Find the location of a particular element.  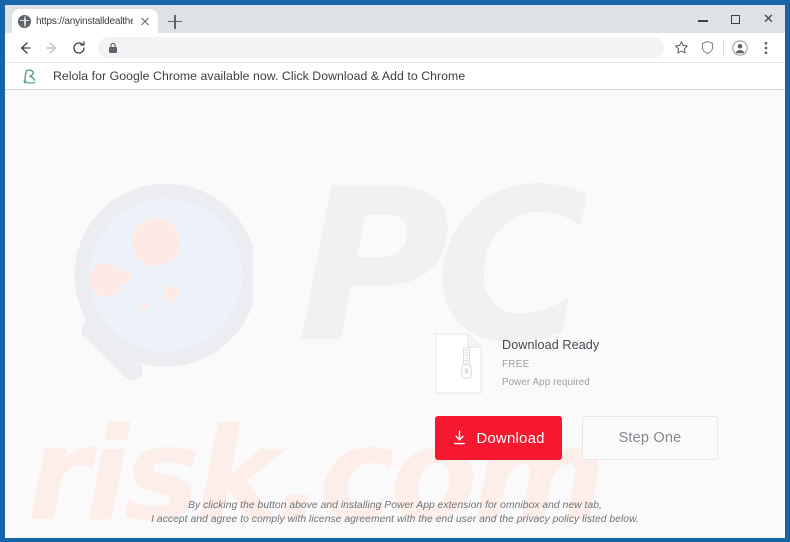

forward-button is located at coordinates (51, 47).